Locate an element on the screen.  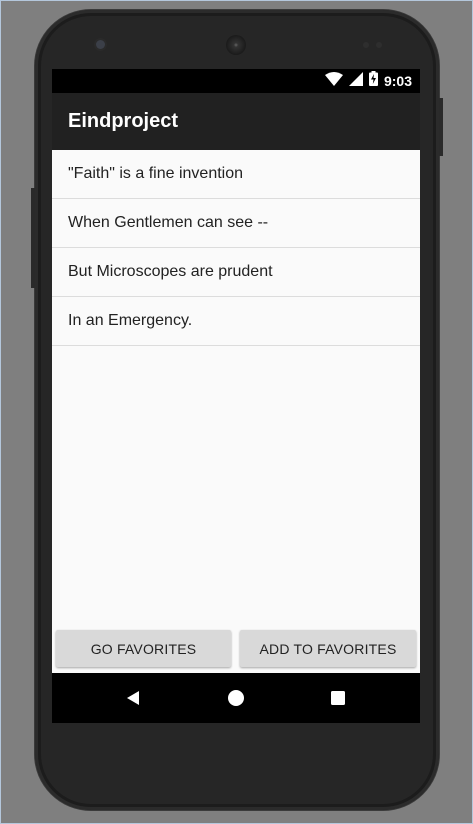
list-item: "Faith" is a fine invention is located at coordinates (236, 174).